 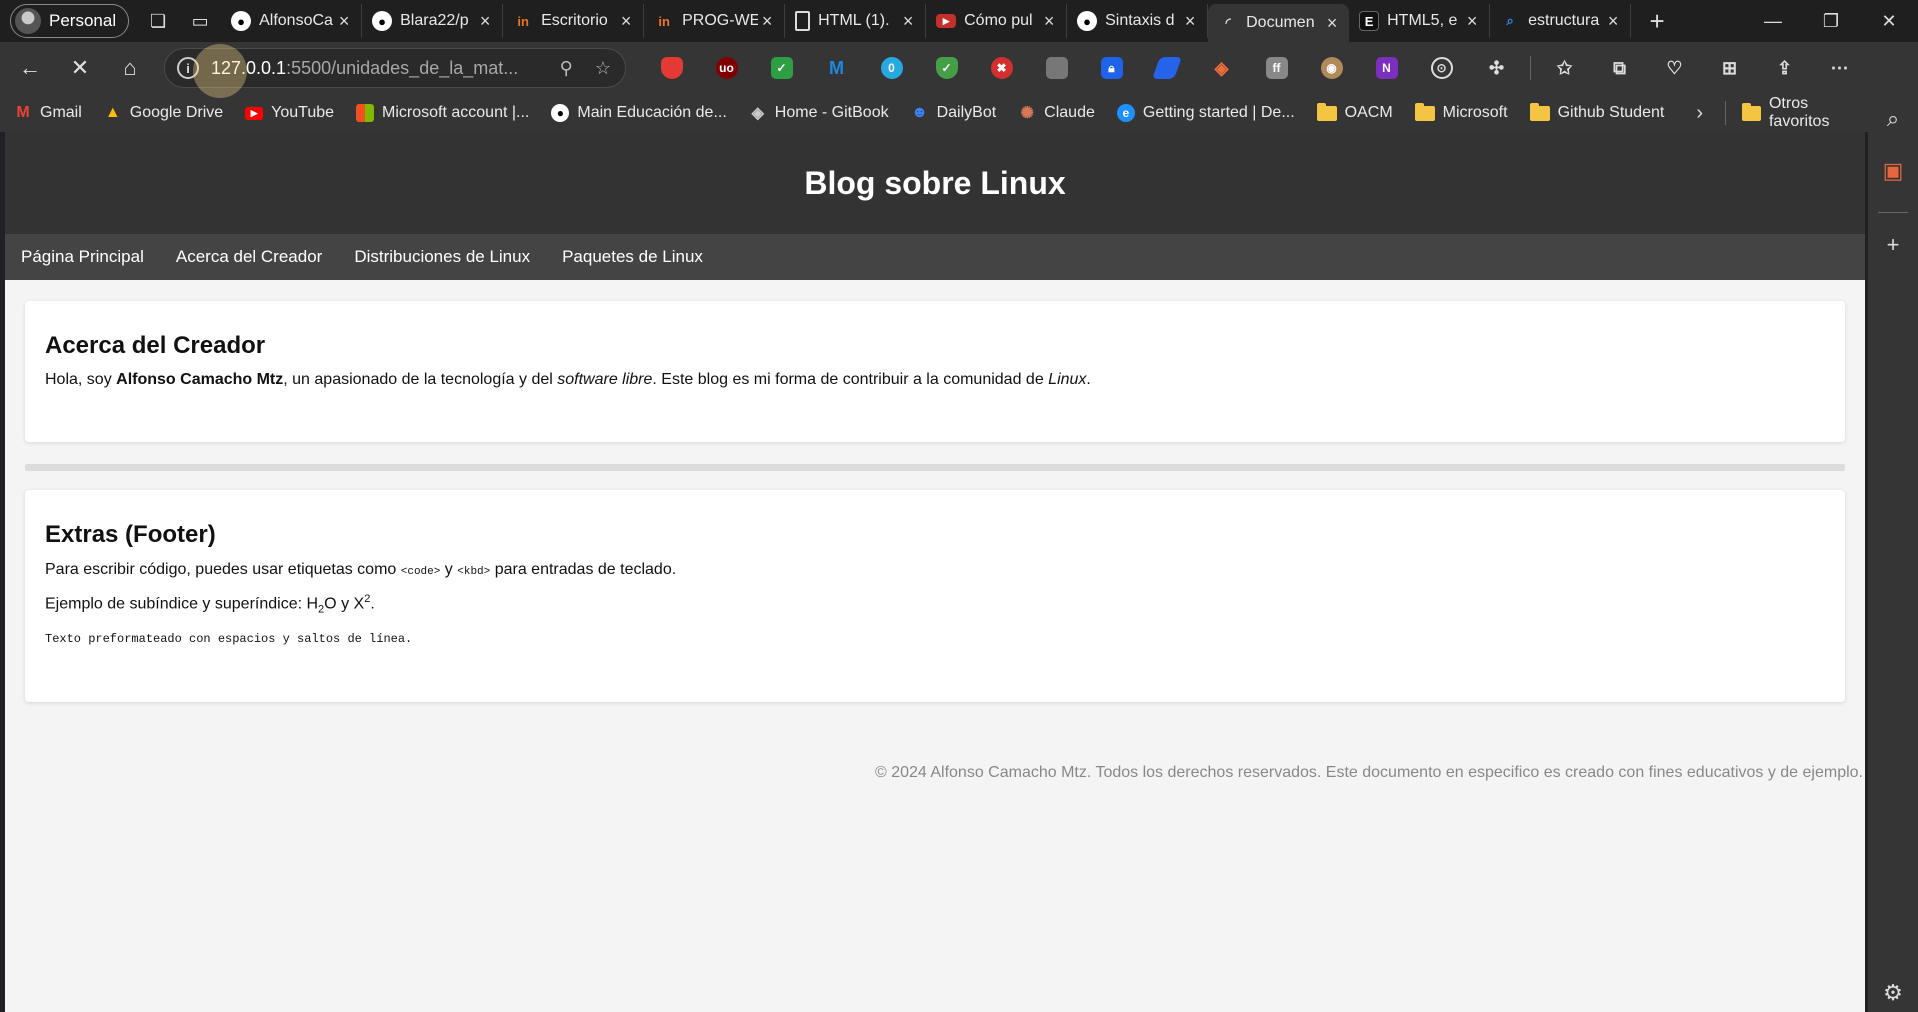 I want to click on site-header: Blog sobre Linux, so click(x=935, y=183).